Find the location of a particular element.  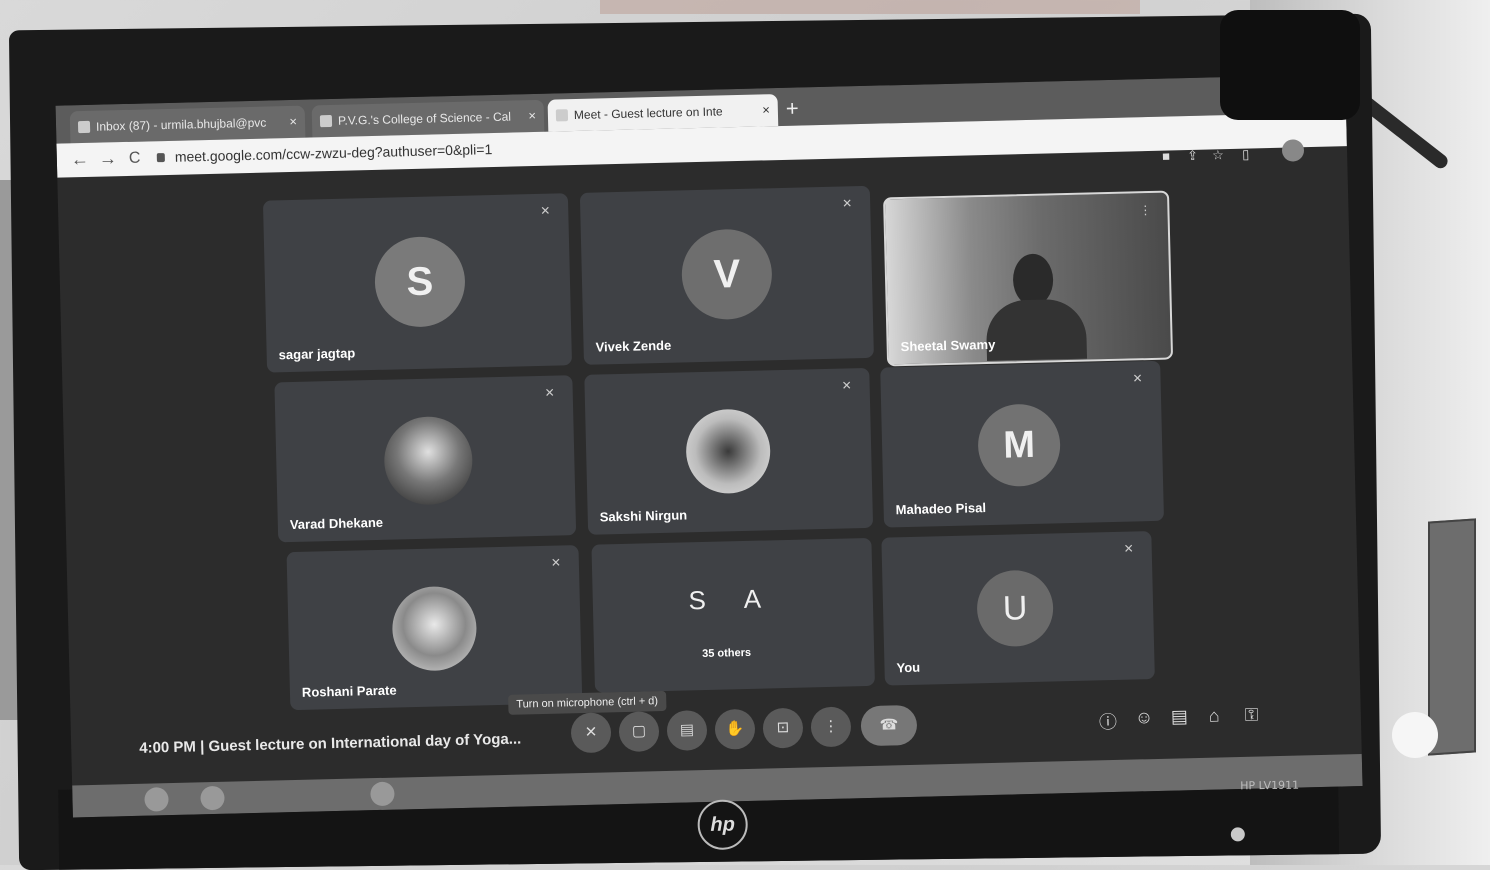

participant-video-head is located at coordinates (1033, 280).